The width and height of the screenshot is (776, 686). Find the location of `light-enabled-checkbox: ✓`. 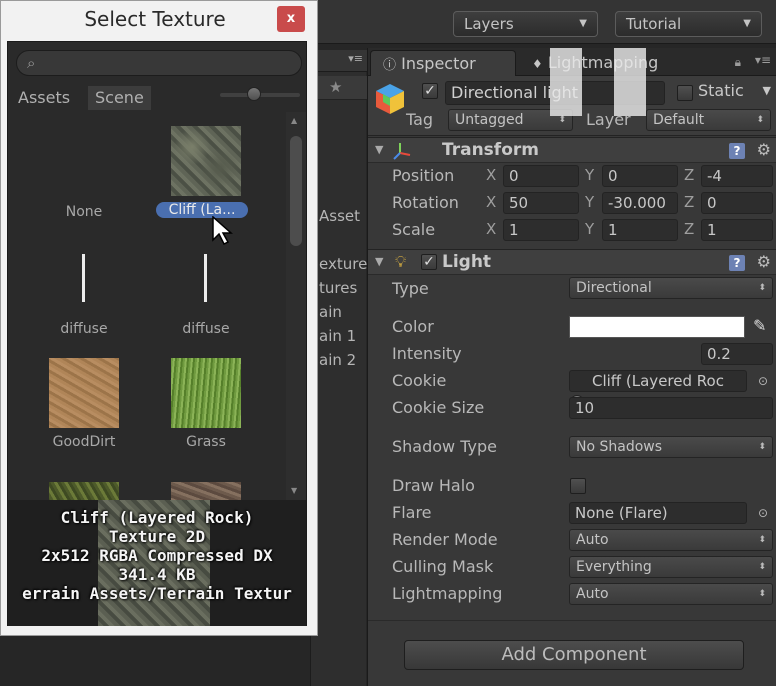

light-enabled-checkbox: ✓ is located at coordinates (429, 262).